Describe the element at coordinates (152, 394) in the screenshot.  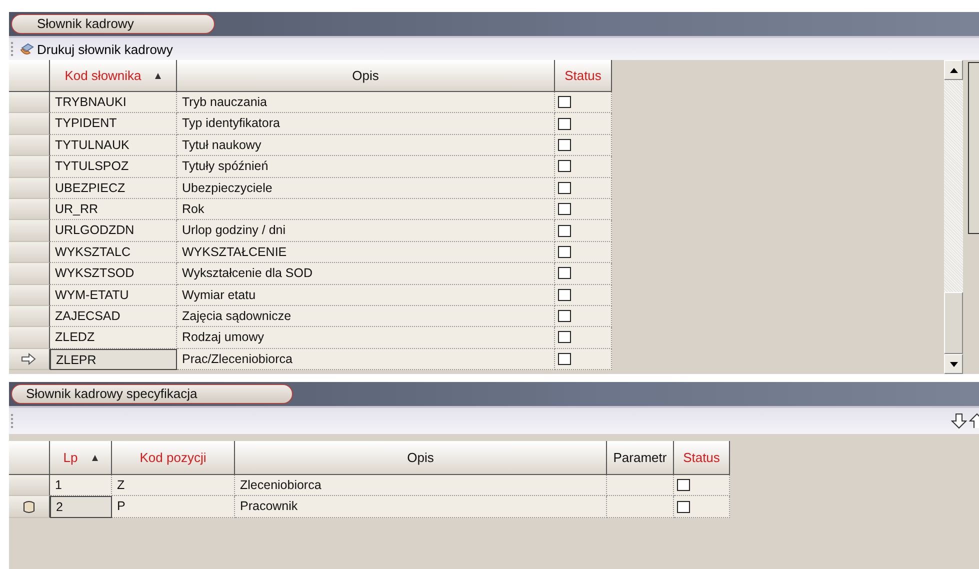
I see `panel-title-tab: Słownik kadrowy specyfikacja` at that location.